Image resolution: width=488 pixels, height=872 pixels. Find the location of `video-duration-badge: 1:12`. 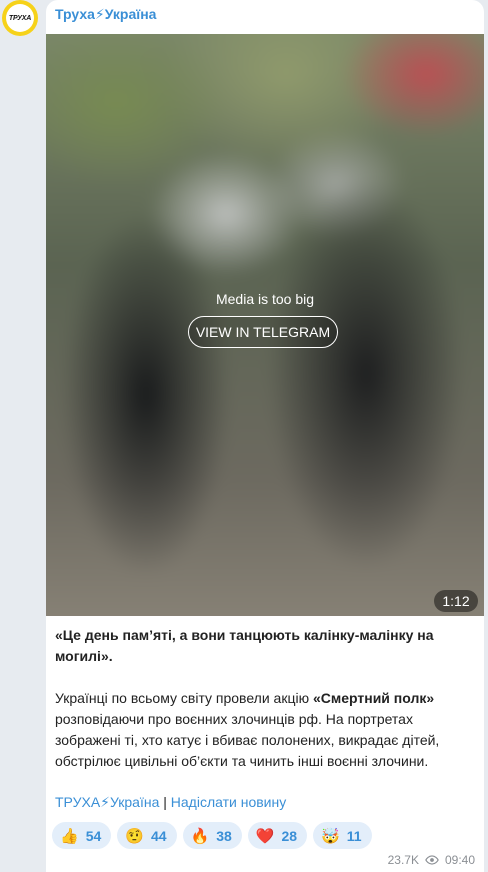

video-duration-badge: 1:12 is located at coordinates (456, 601).